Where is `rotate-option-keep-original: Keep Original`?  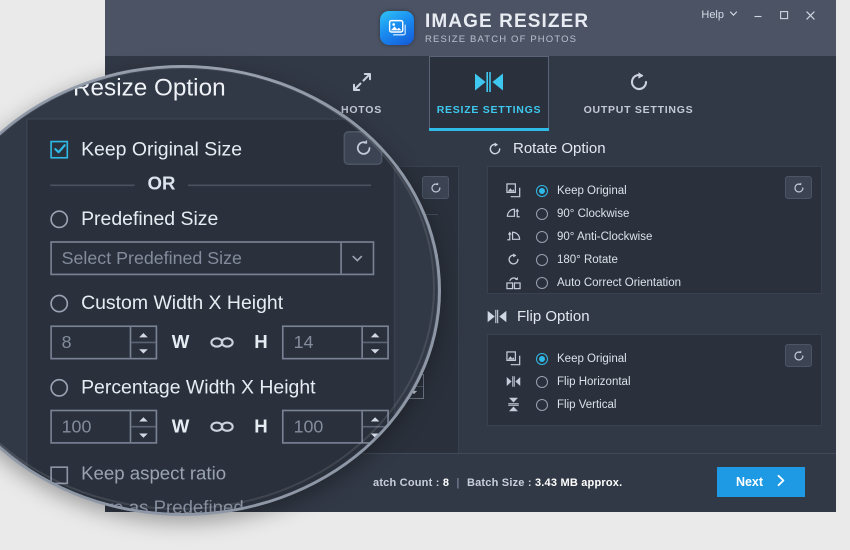
rotate-option-keep-original: Keep Original is located at coordinates (654, 190).